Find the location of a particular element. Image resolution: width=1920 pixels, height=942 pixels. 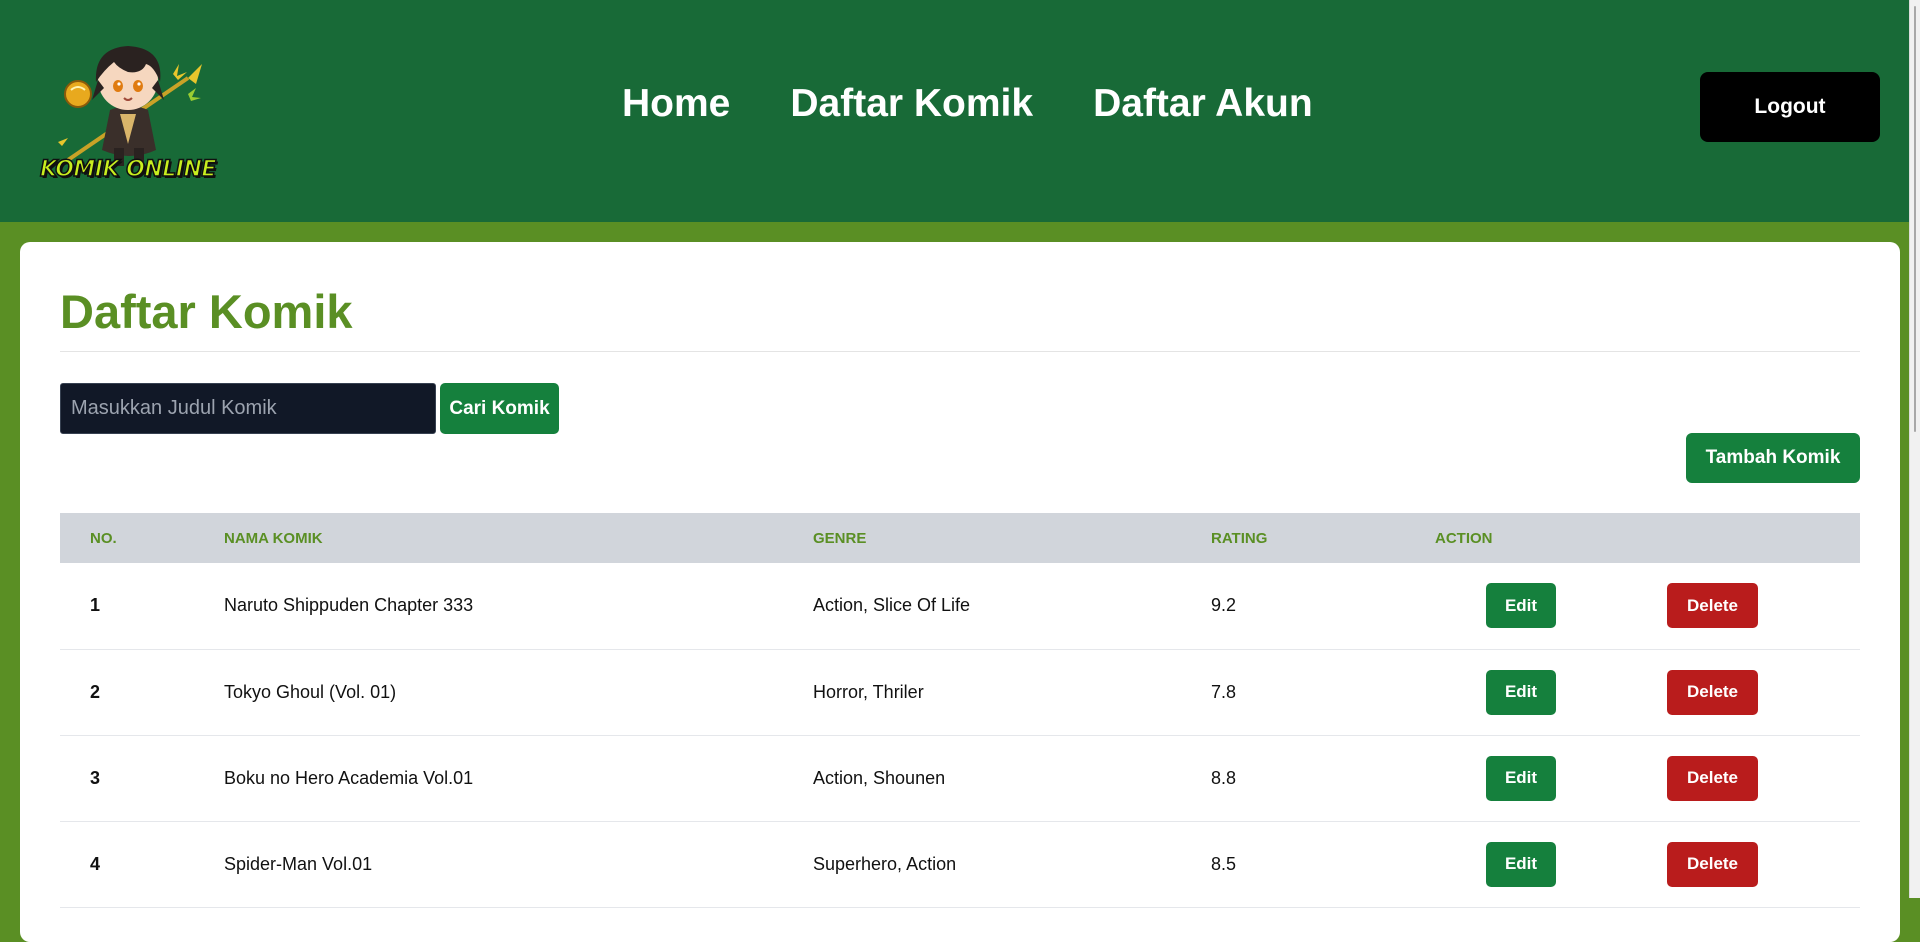

logo-text: KOMIK ONLINE is located at coordinates (128, 169).